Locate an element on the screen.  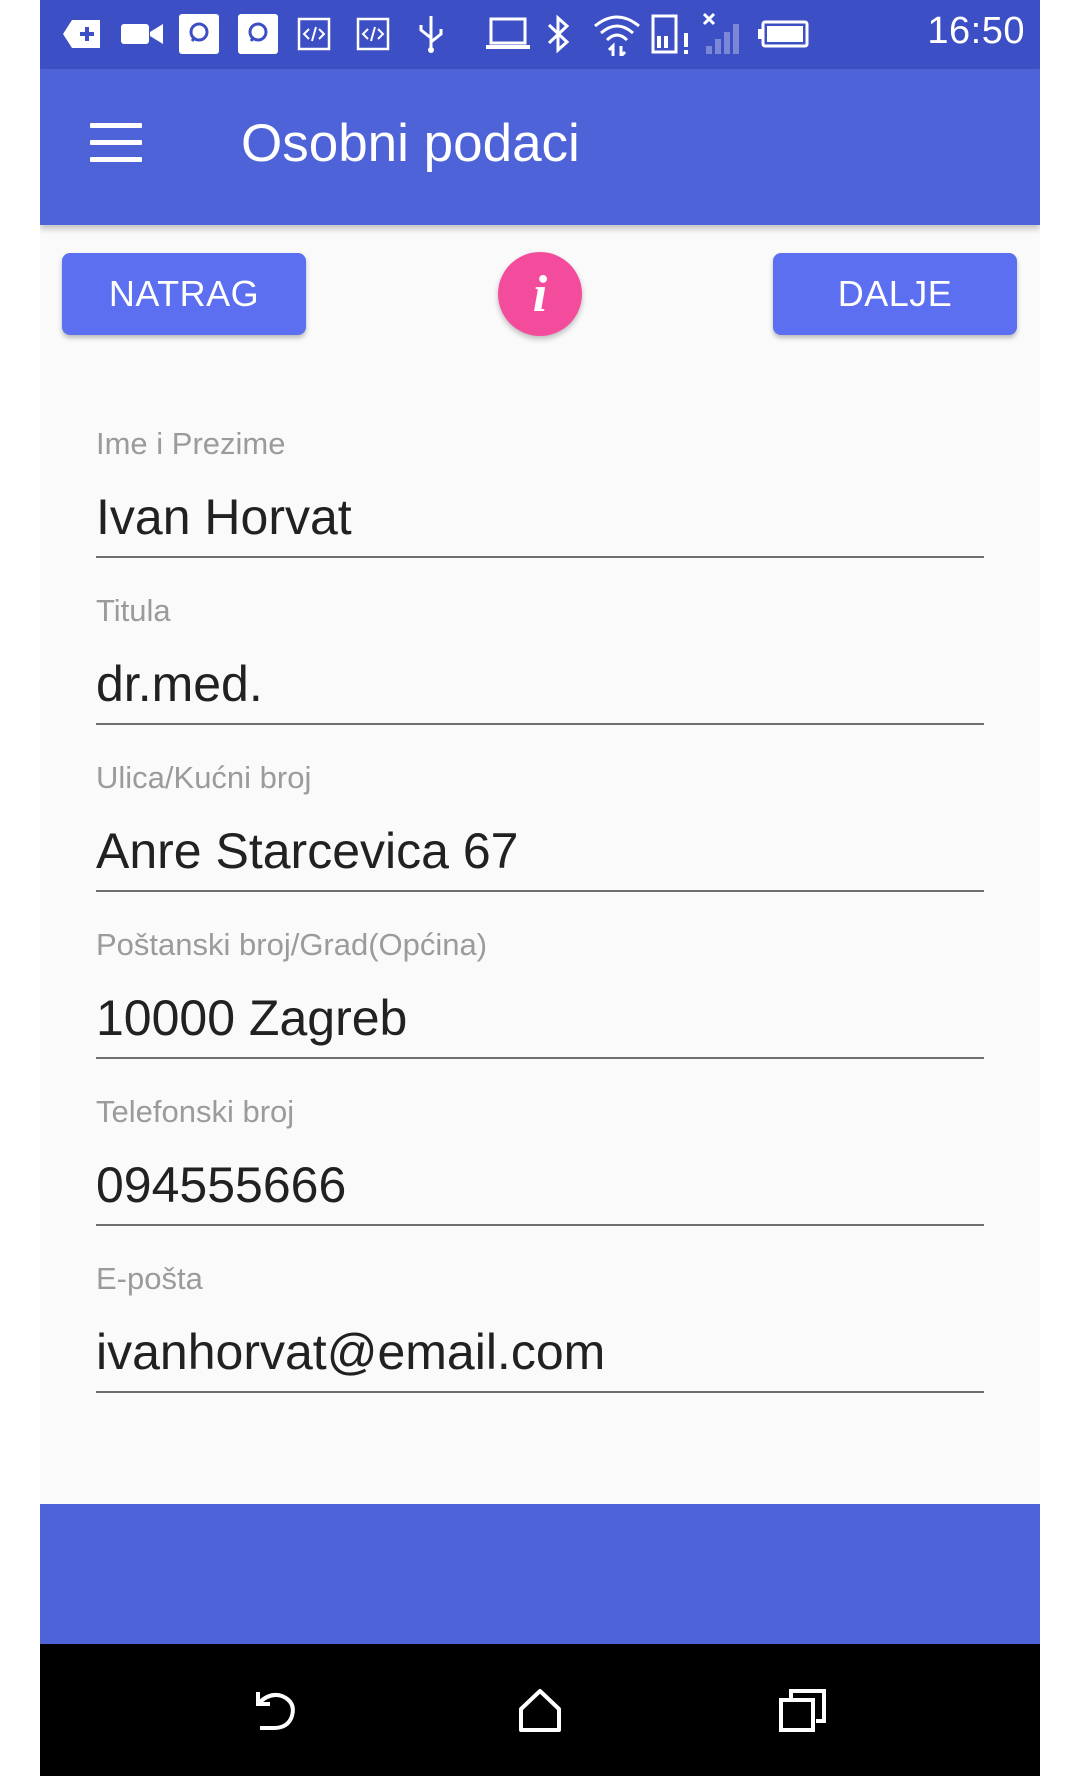
usb-icon is located at coordinates (431, 34).